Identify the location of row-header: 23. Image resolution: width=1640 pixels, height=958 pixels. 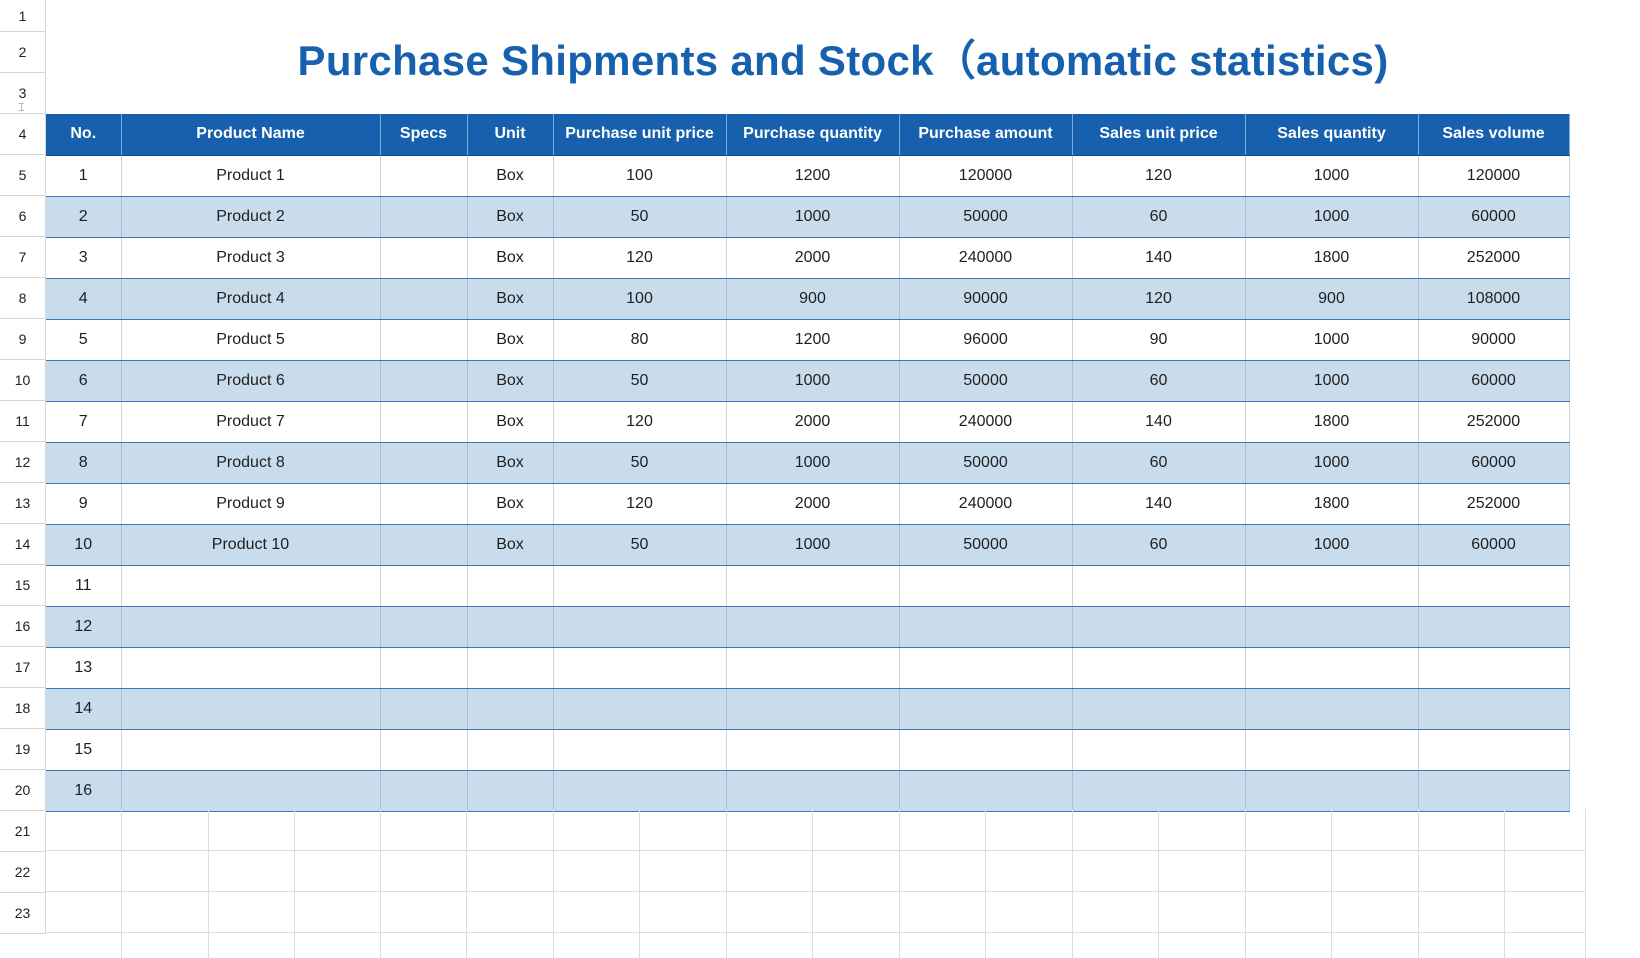
(23, 913).